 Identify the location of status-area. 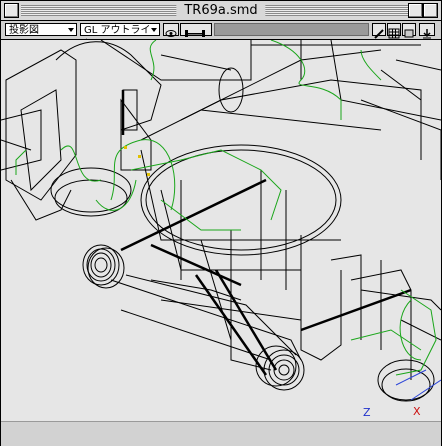
(291, 29).